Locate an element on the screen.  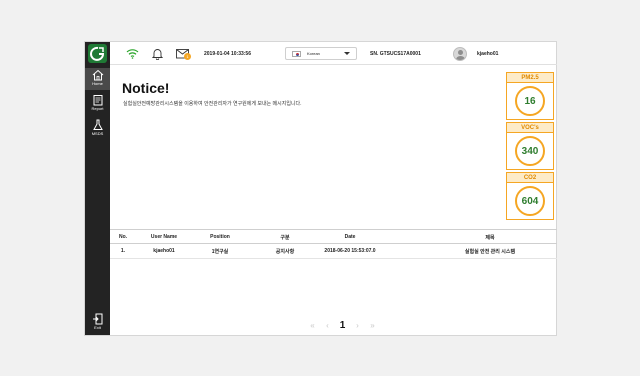
column-header: No. is located at coordinates (123, 237).